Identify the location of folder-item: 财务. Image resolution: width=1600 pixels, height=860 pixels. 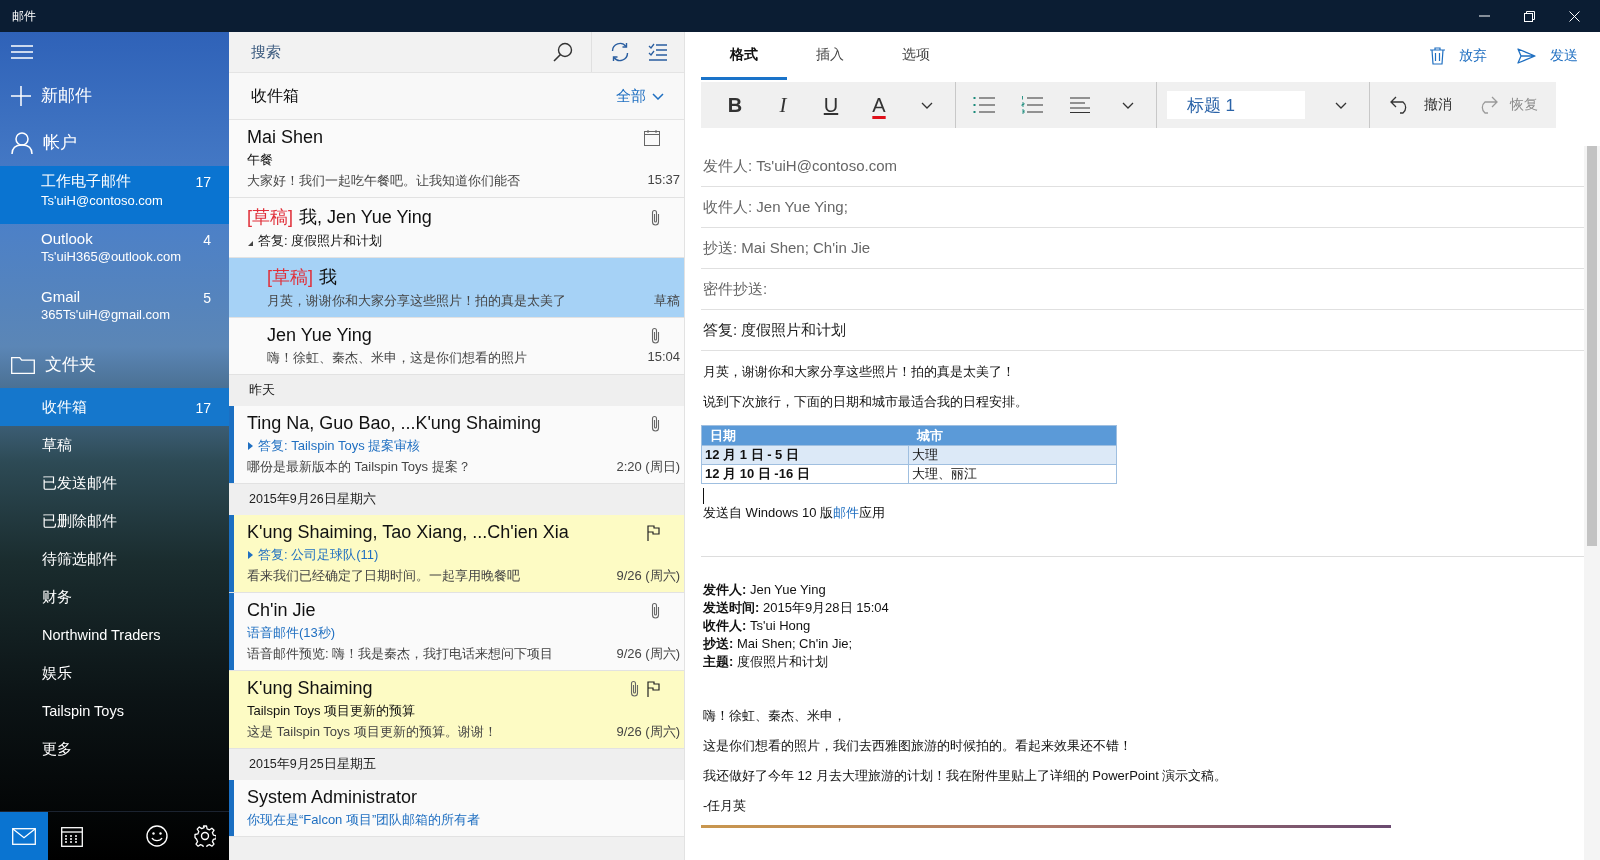
(114, 597).